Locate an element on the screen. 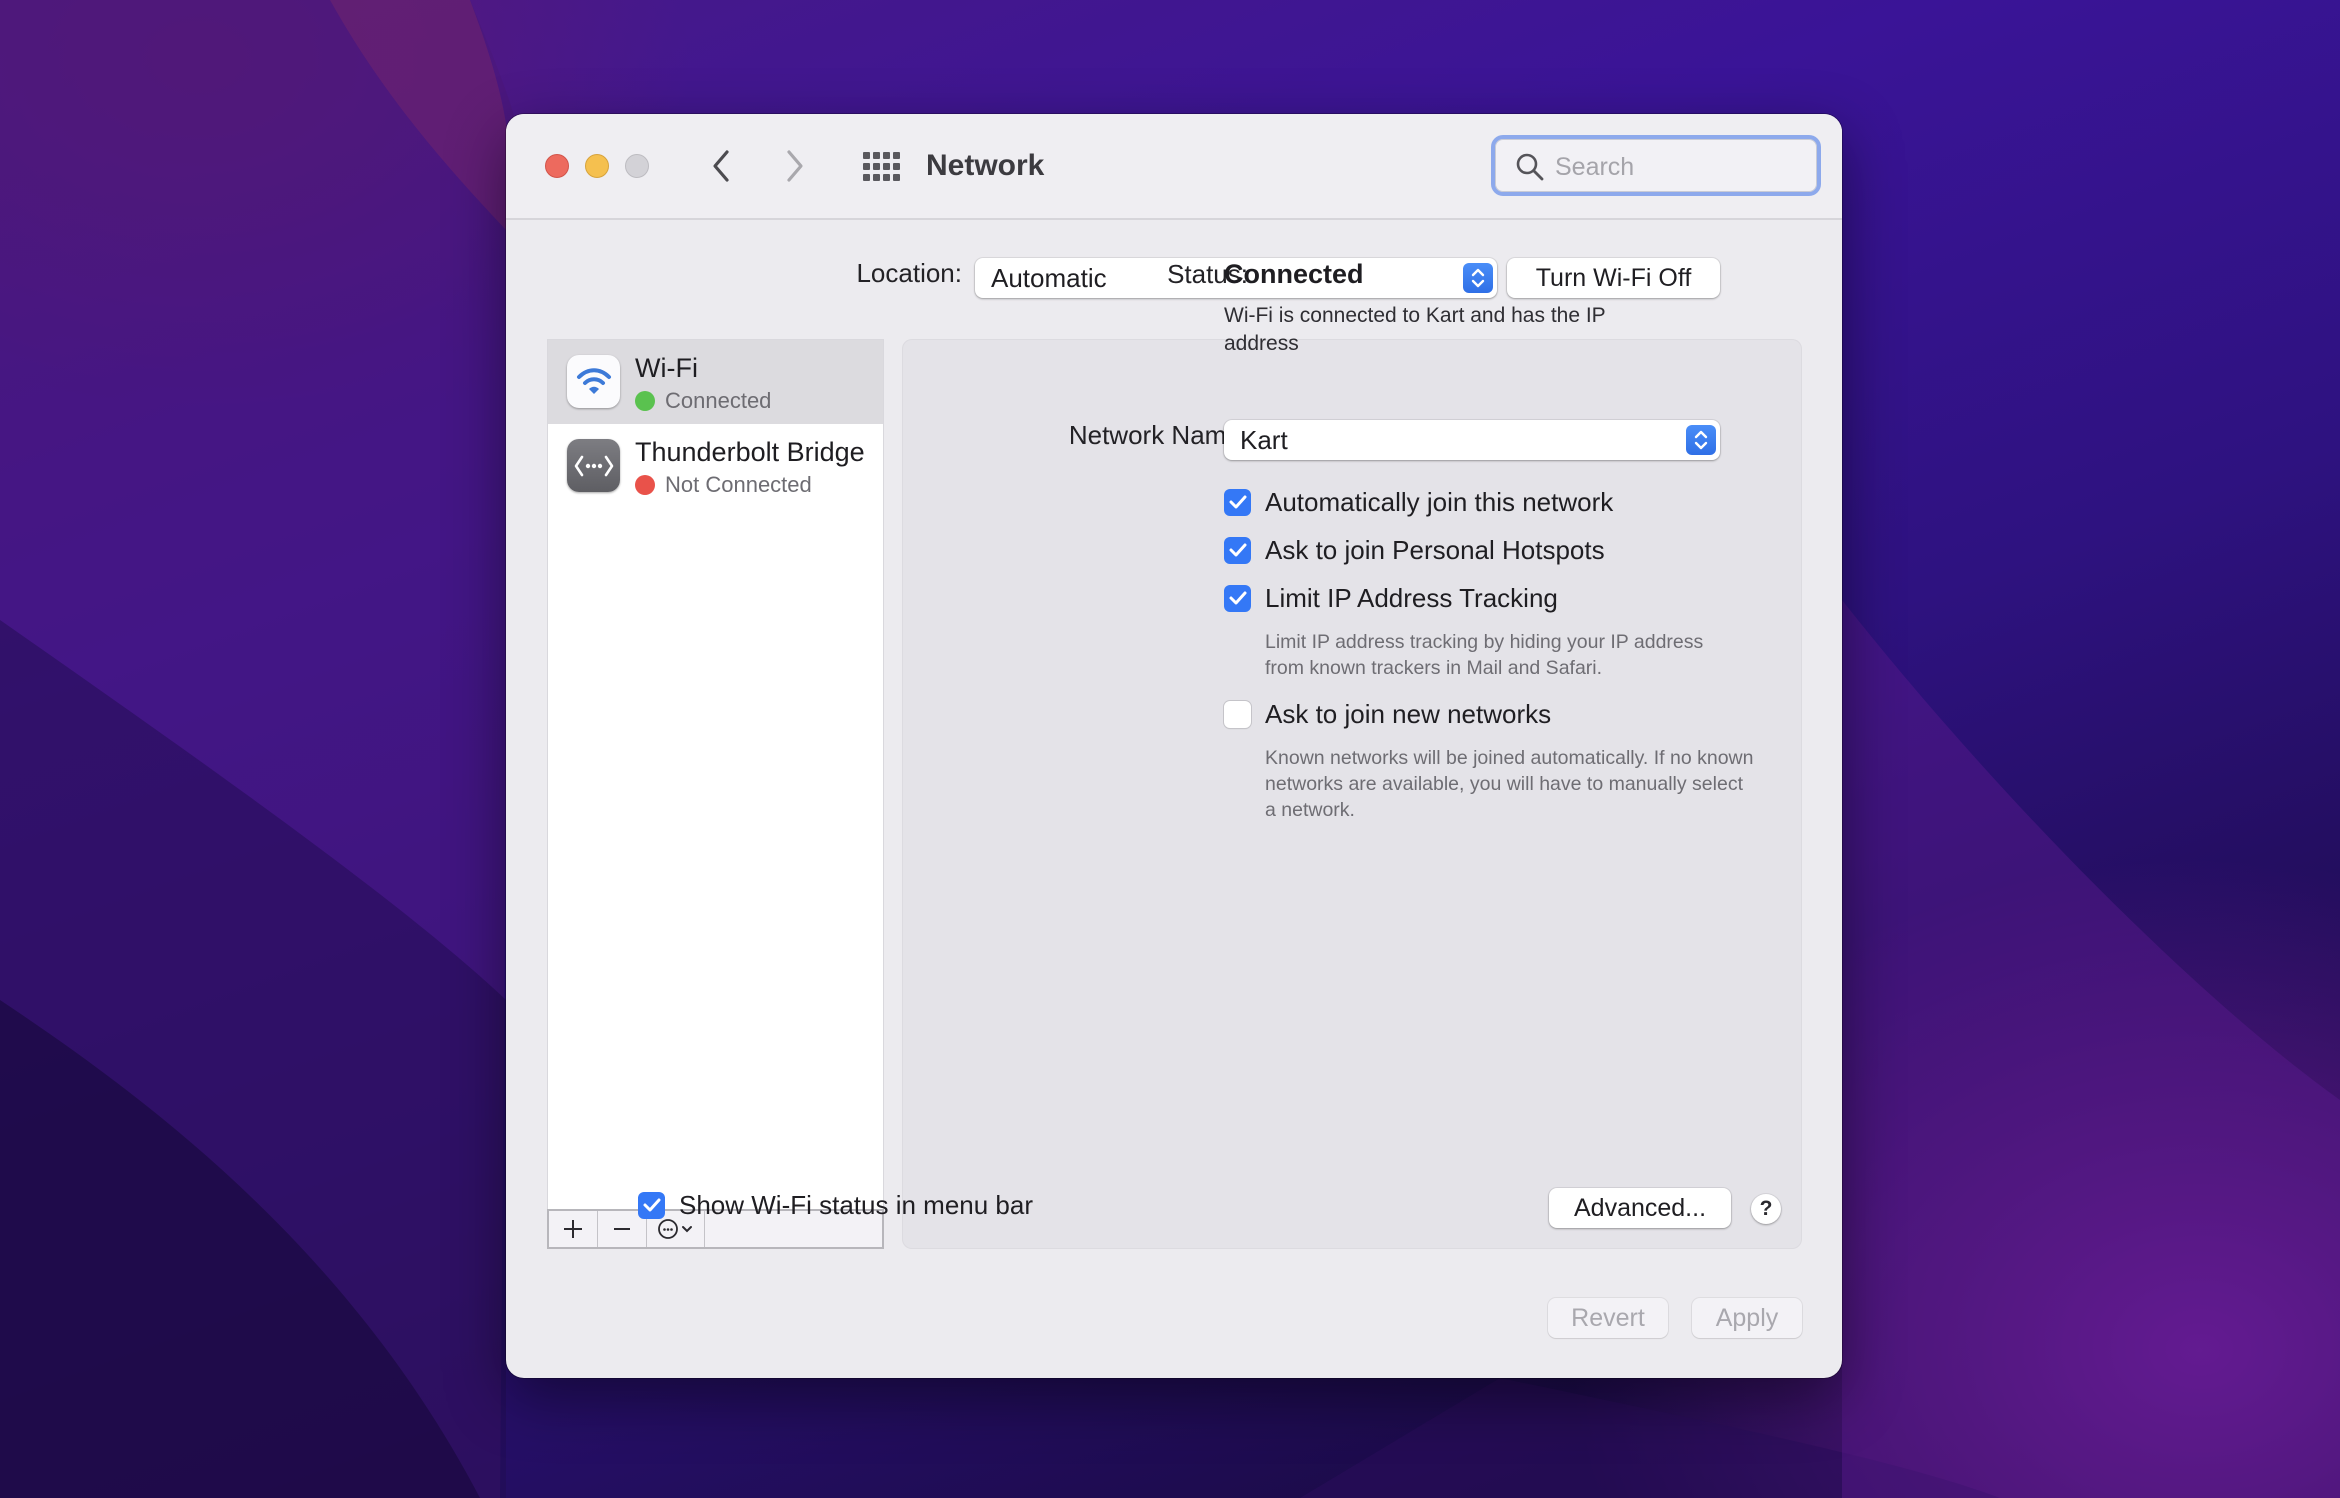 The image size is (2340, 1498). plus-icon is located at coordinates (573, 1229).